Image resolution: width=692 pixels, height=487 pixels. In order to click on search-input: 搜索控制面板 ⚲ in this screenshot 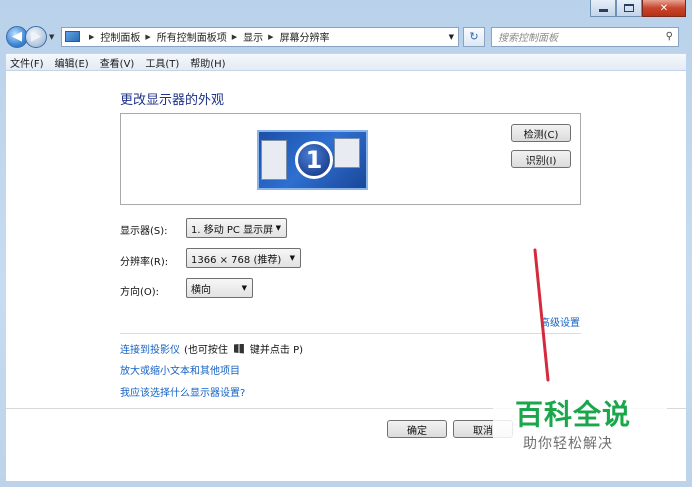, I will do `click(585, 36)`.